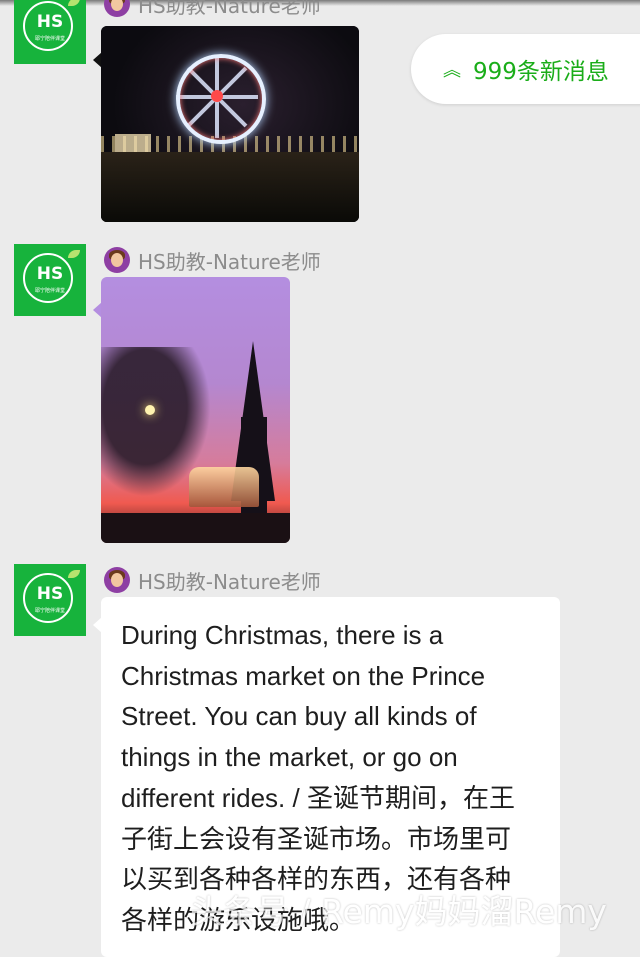 The height and width of the screenshot is (957, 640). Describe the element at coordinates (318, 797) in the screenshot. I see `message-line: different rides. / 圣诞节期间，在王` at that location.